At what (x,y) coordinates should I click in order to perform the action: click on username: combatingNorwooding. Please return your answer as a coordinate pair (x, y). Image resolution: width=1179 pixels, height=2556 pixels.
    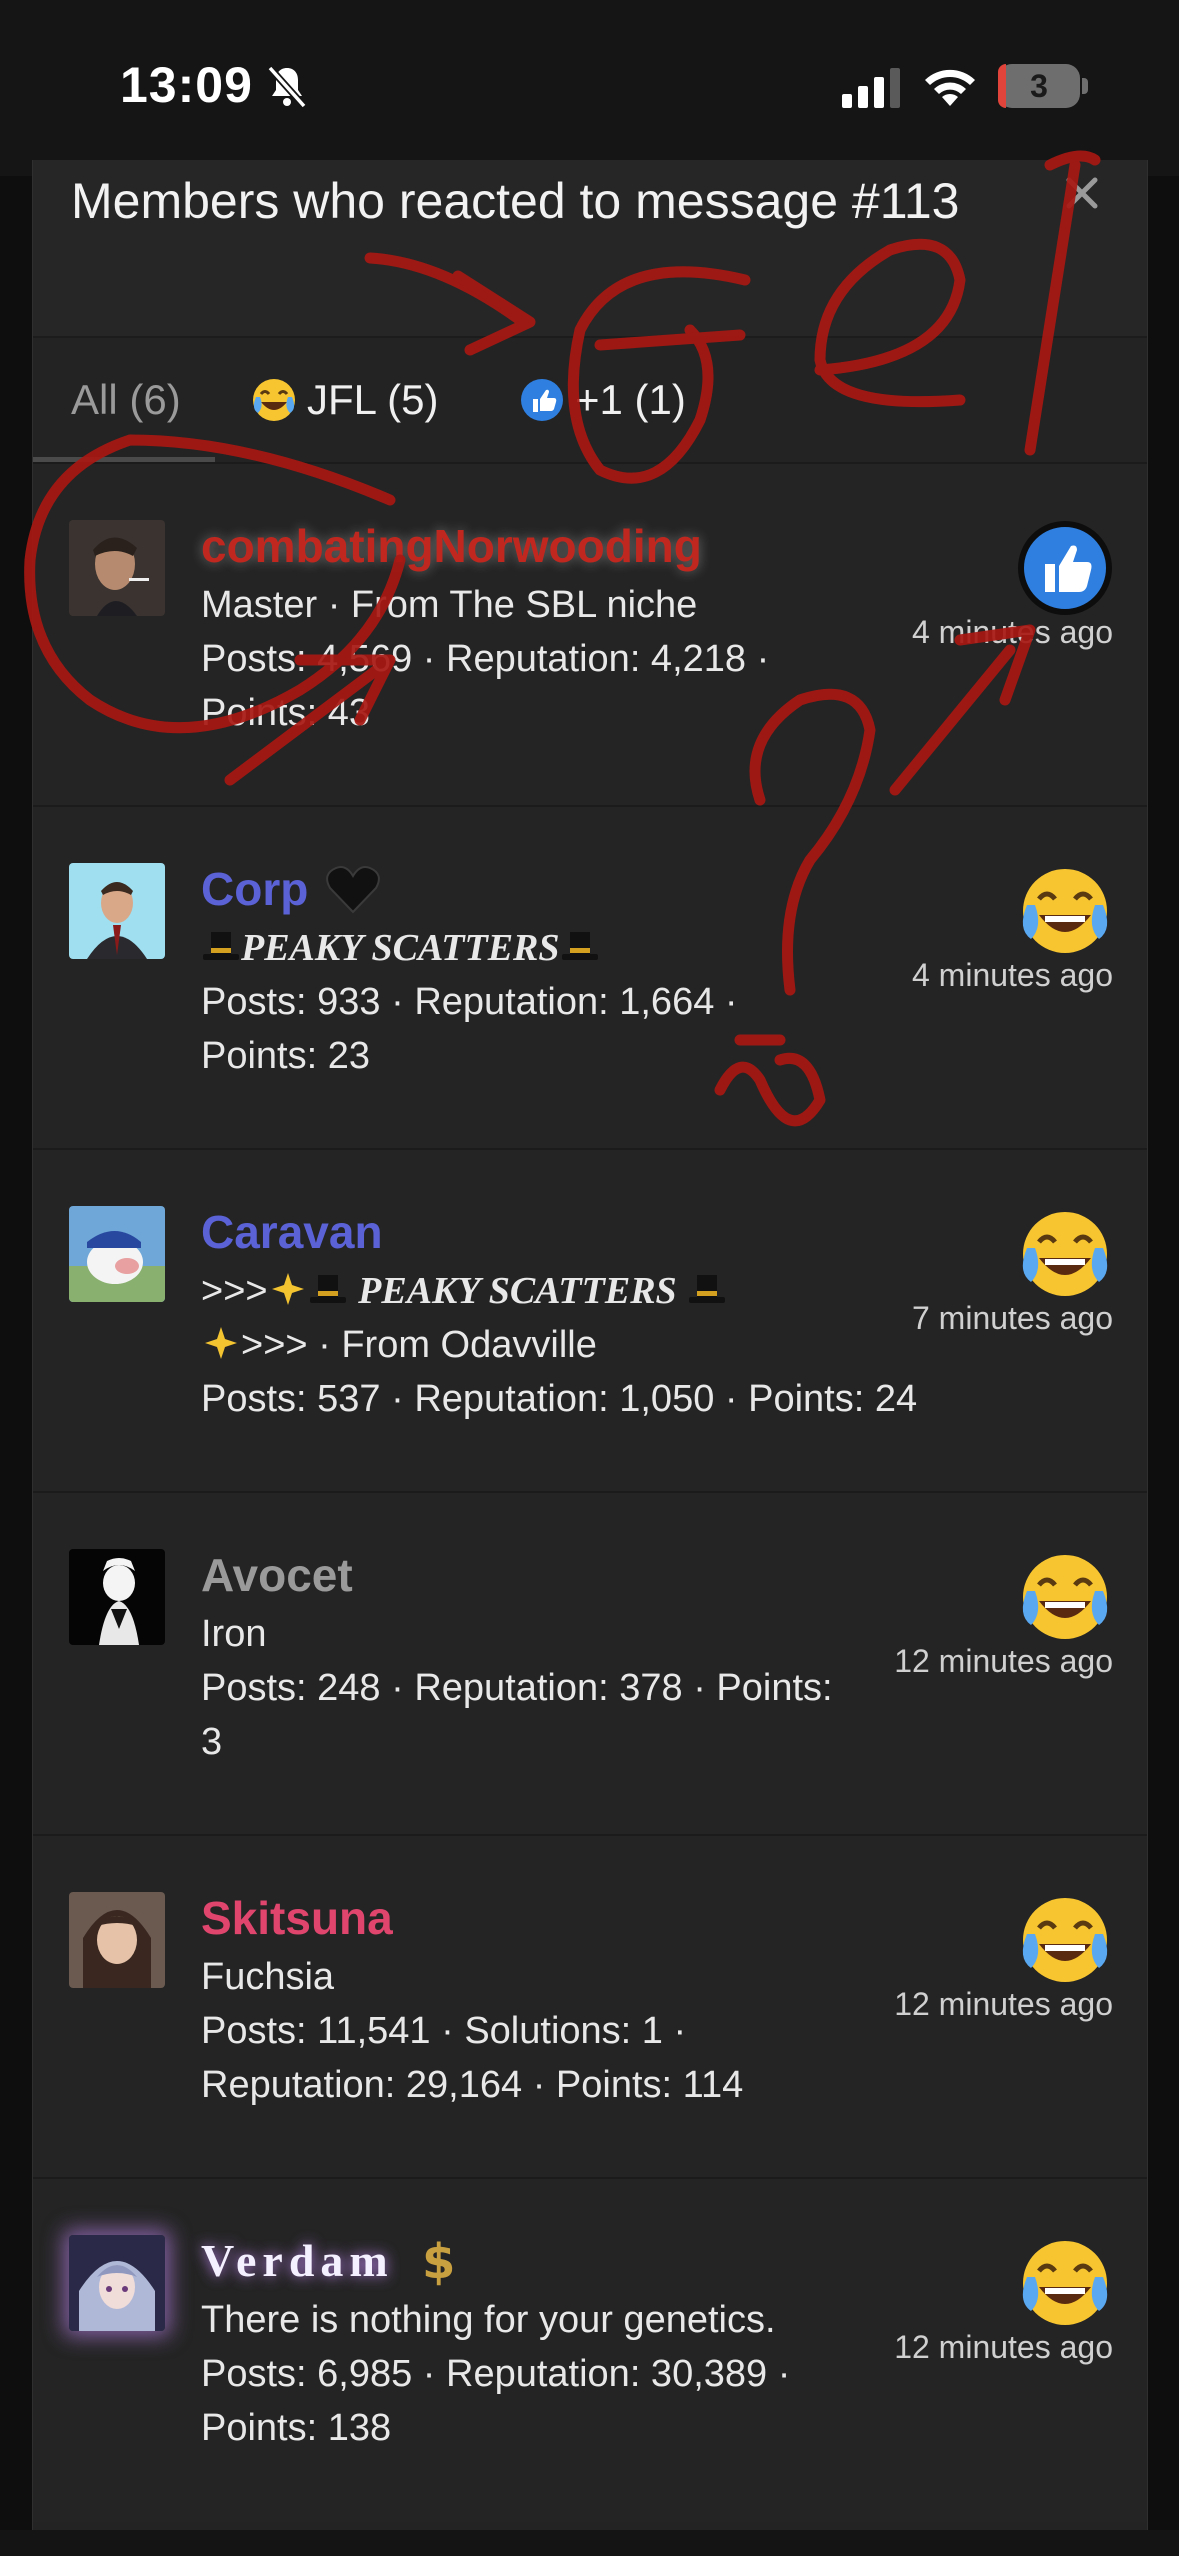
    Looking at the image, I should click on (451, 546).